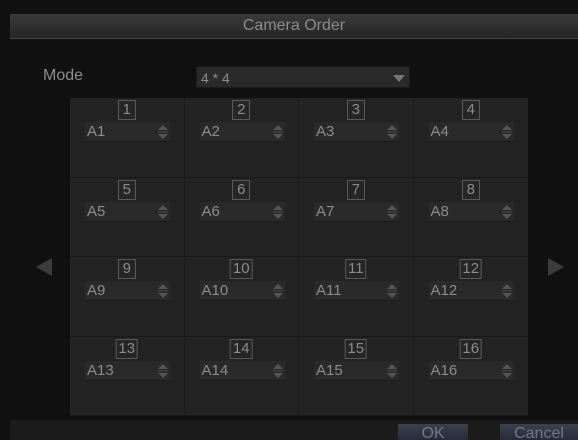 The width and height of the screenshot is (578, 440). I want to click on camera-select: A9, so click(127, 291).